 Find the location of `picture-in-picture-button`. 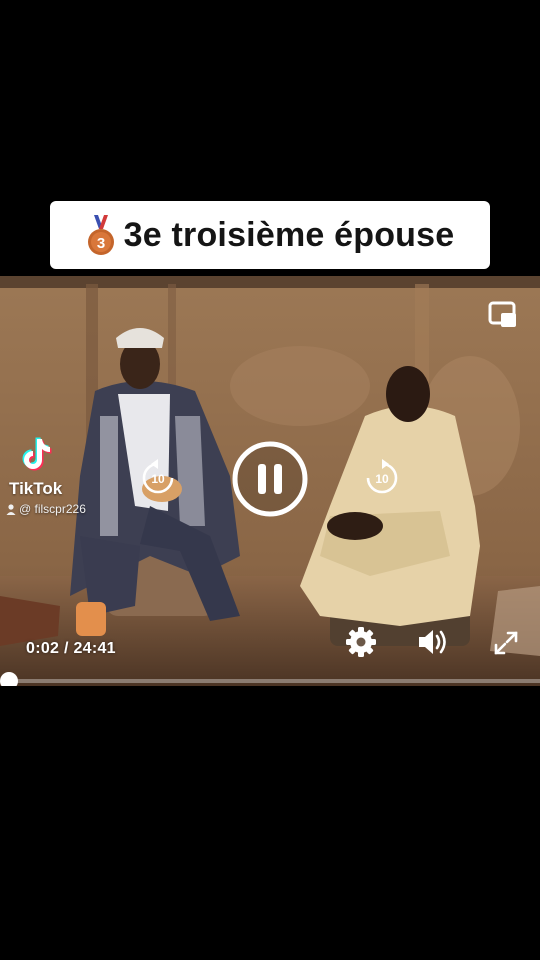

picture-in-picture-button is located at coordinates (503, 315).